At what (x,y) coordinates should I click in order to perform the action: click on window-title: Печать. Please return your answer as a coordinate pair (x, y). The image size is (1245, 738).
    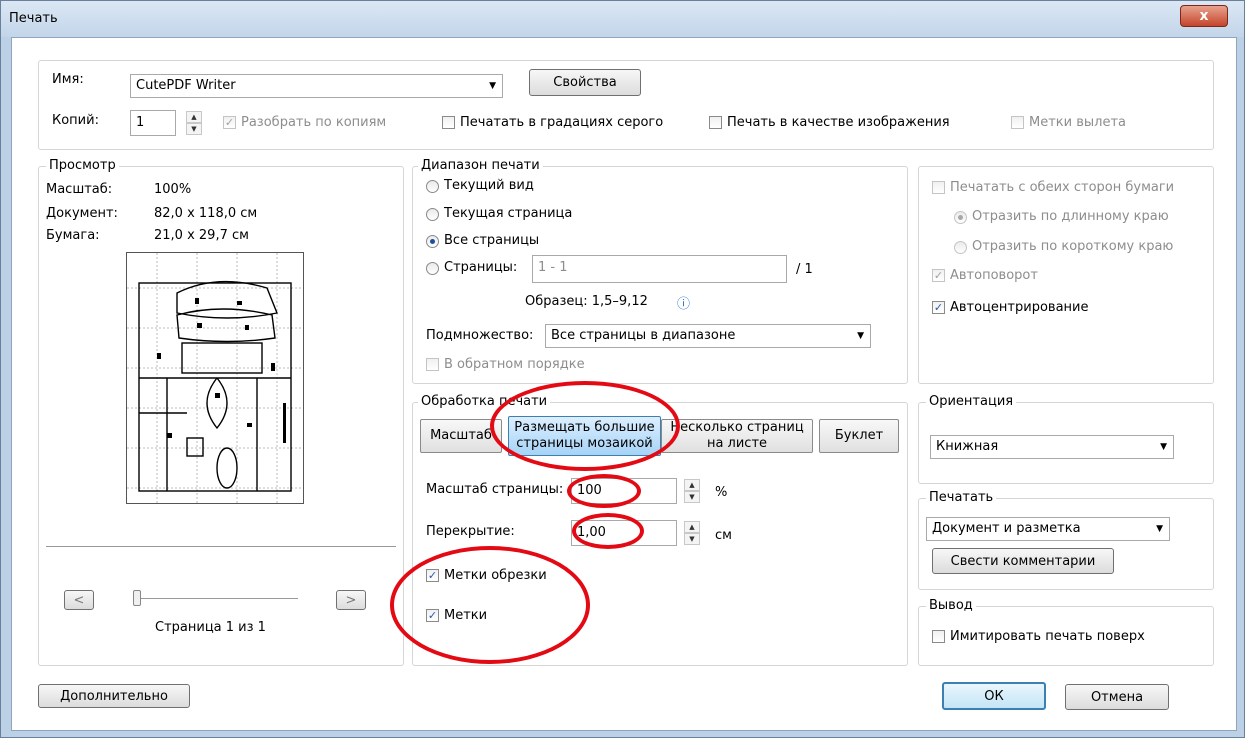
    Looking at the image, I should click on (33, 18).